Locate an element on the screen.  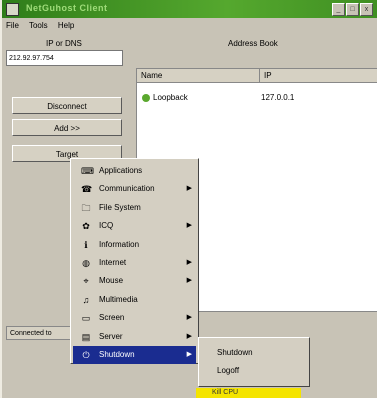
menu-item-internet: ◍ Internet ▶ is located at coordinates (134, 263).